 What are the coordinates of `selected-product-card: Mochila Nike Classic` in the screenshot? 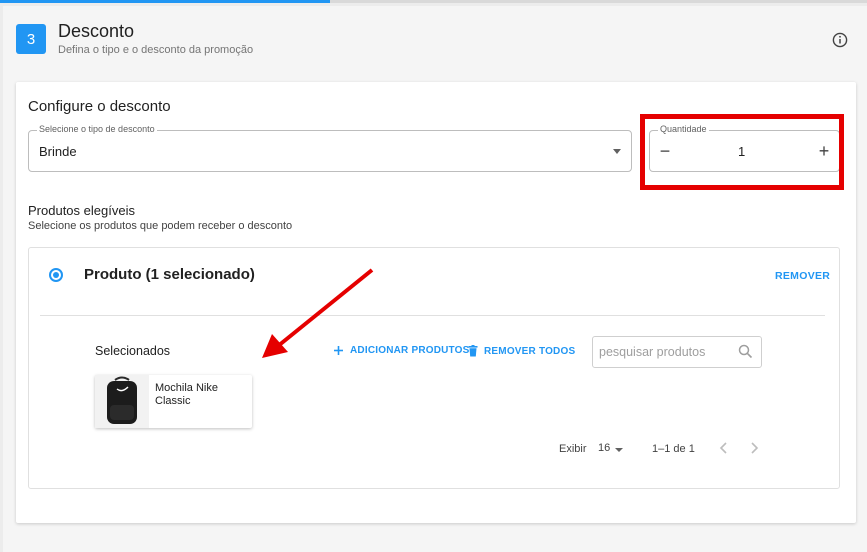 It's located at (173, 401).